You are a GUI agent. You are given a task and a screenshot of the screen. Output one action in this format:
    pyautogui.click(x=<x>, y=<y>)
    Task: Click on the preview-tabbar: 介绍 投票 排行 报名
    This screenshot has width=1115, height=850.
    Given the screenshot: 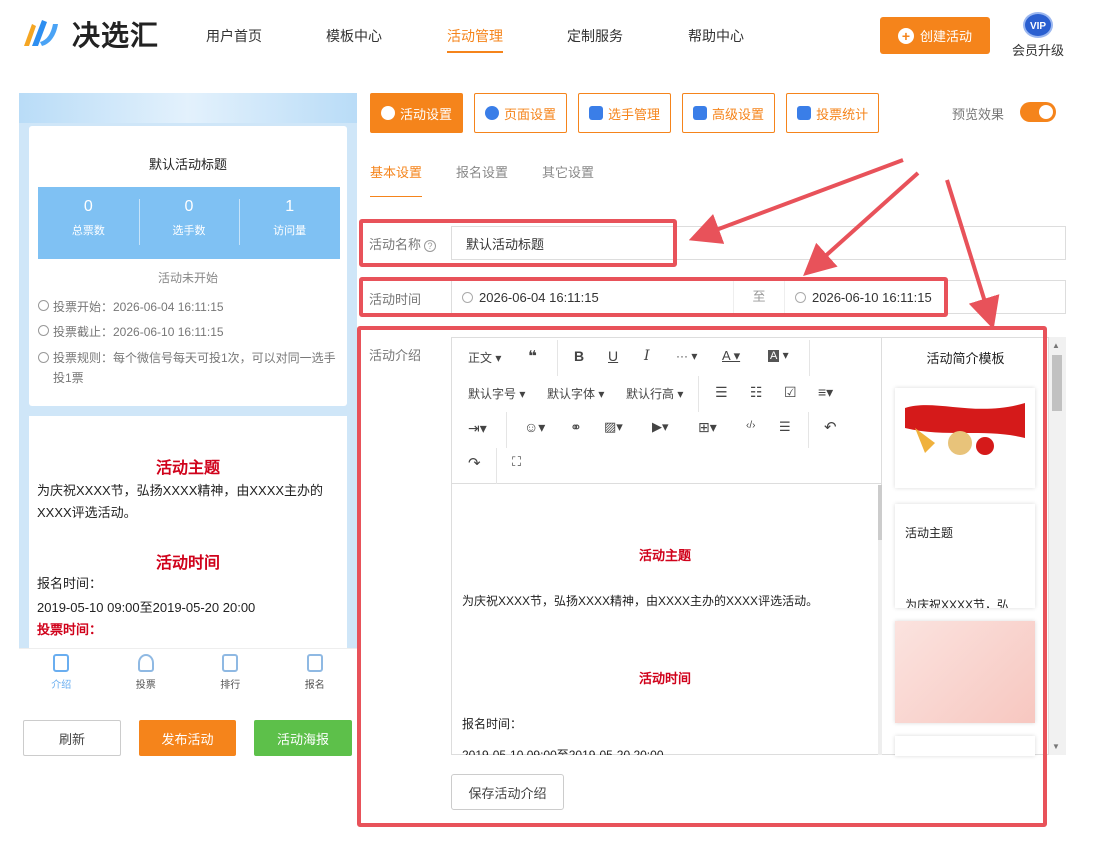 What is the action you would take?
    pyautogui.click(x=188, y=674)
    